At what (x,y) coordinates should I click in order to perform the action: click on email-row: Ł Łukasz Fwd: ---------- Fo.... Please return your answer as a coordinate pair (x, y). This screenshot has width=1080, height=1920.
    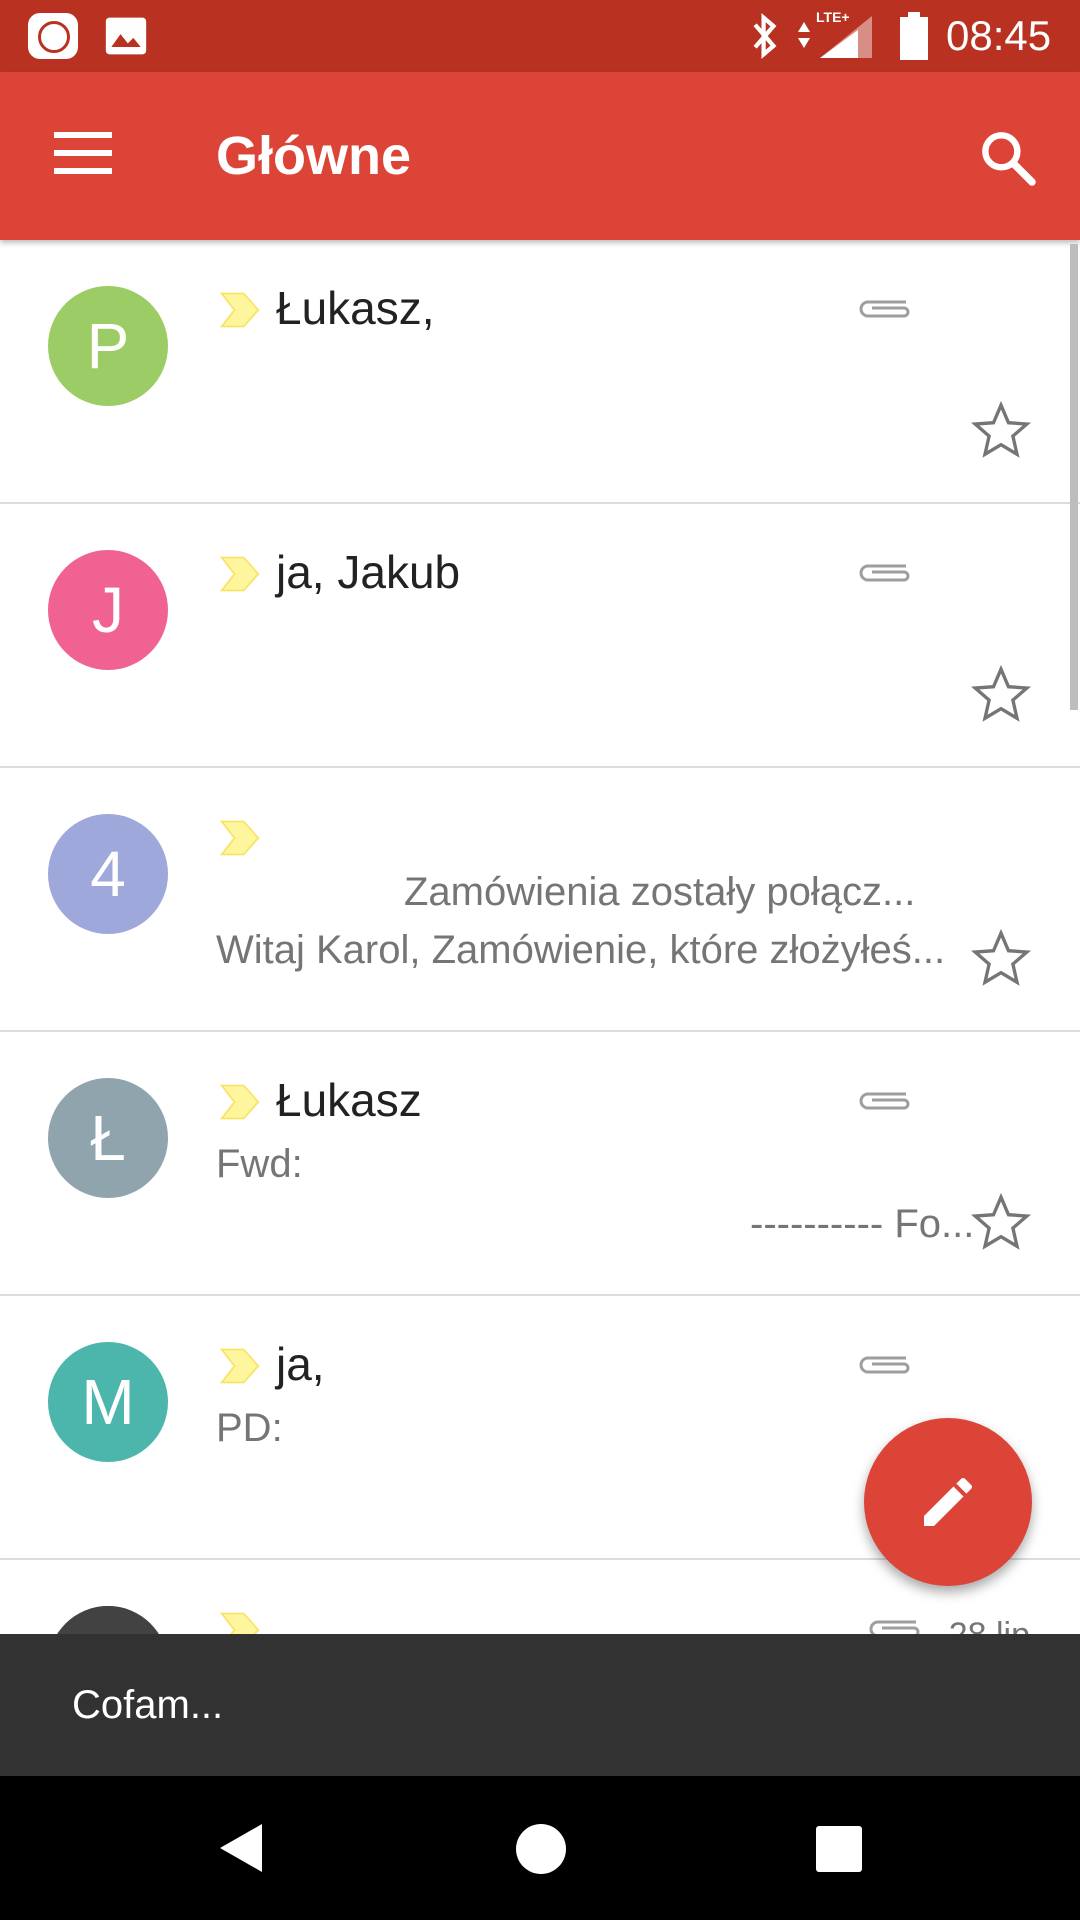
    Looking at the image, I should click on (540, 1164).